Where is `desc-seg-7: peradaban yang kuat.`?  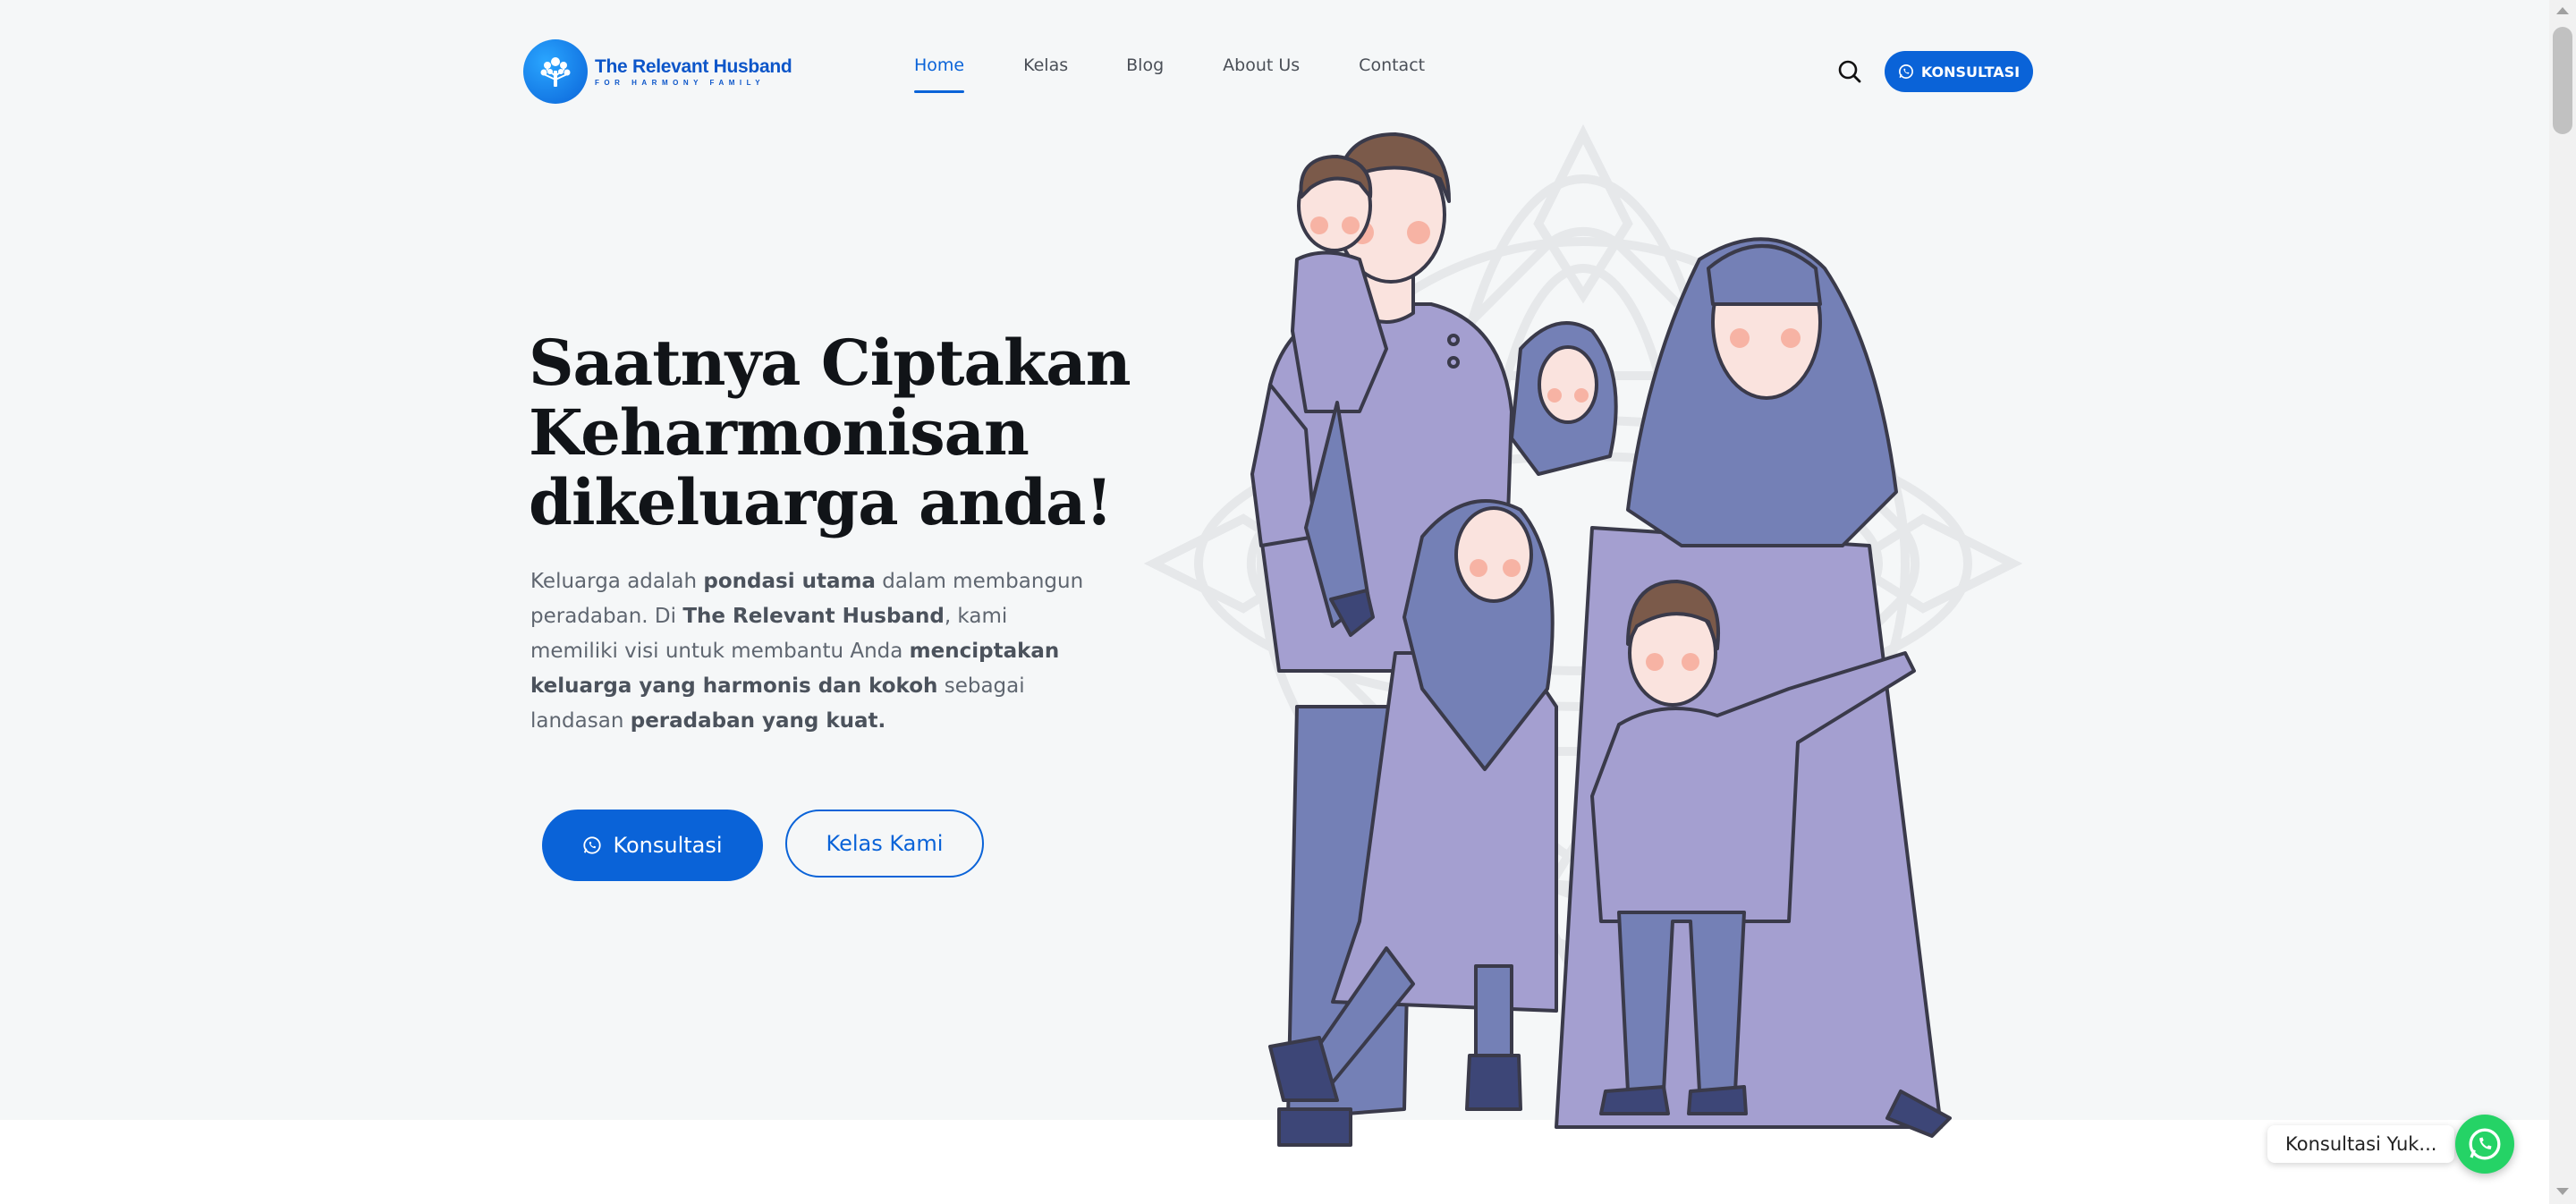
desc-seg-7: peradaban yang kuat. is located at coordinates (758, 721).